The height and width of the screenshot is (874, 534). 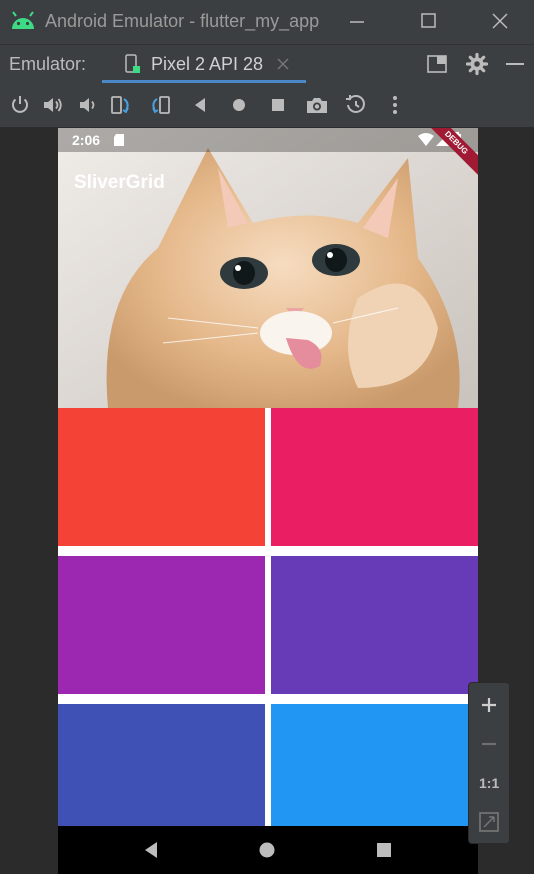 What do you see at coordinates (239, 105) in the screenshot?
I see `home-icon` at bounding box center [239, 105].